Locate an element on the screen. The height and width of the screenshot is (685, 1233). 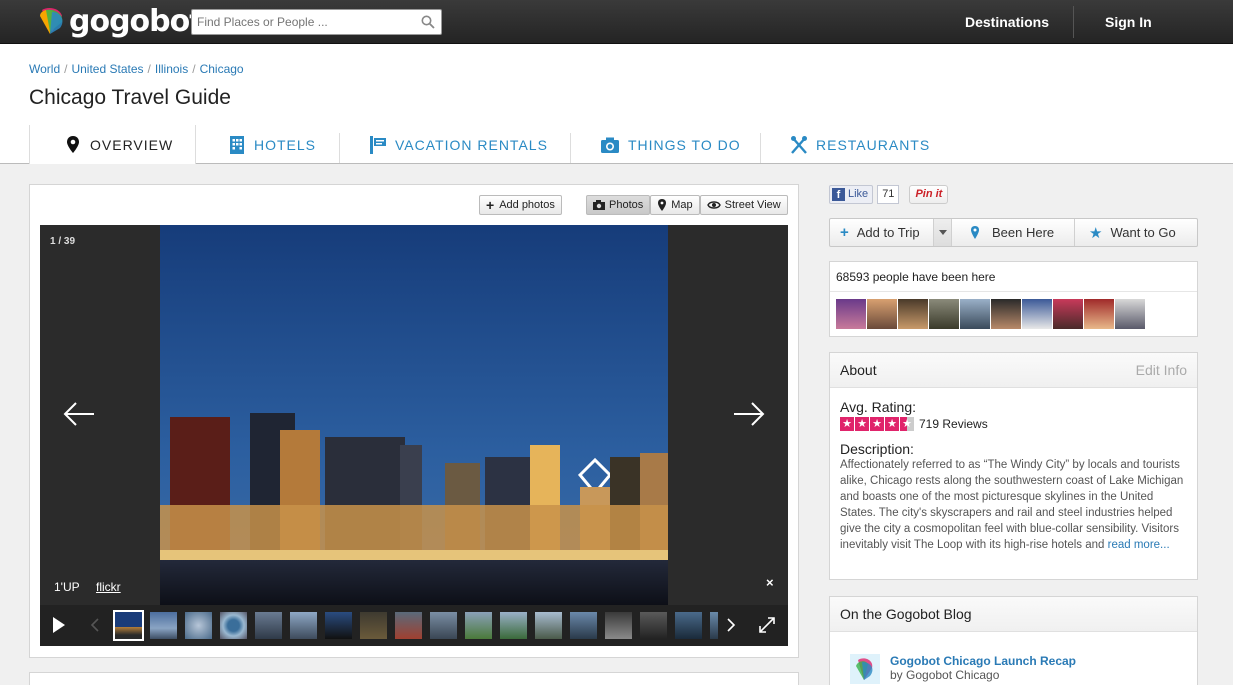
nav-destinations-link: Destinations is located at coordinates (1007, 22).